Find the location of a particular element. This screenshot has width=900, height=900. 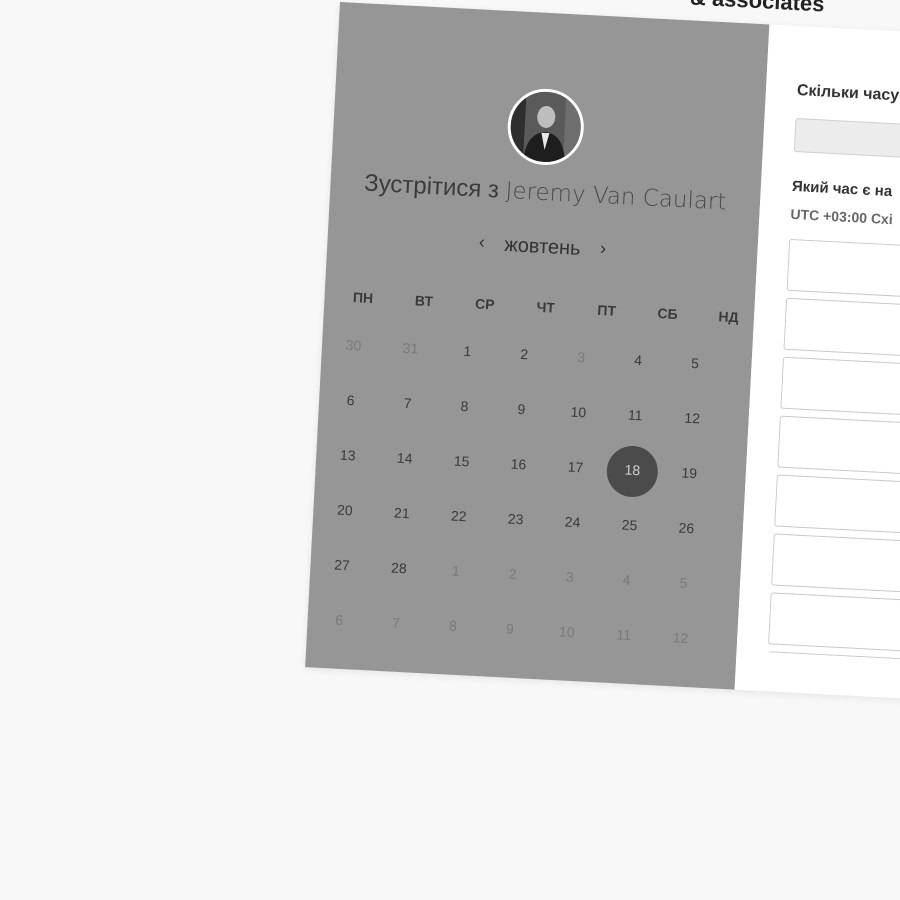

day-number: 28 is located at coordinates (399, 568).